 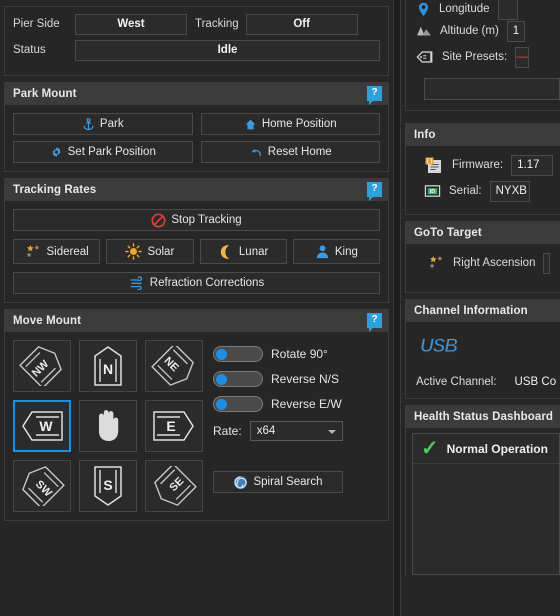 I want to click on check-icon: ✓, so click(x=430, y=448).